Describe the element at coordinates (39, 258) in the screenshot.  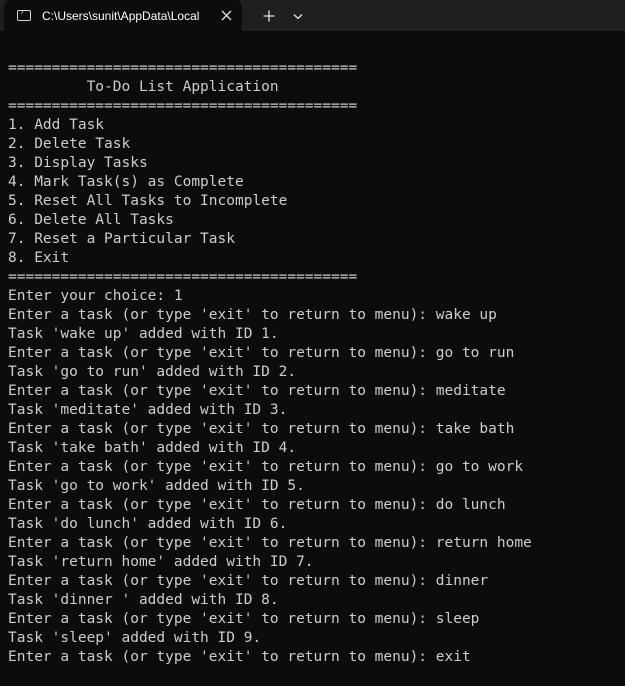
I see `terminal-line: 8. Exit` at that location.